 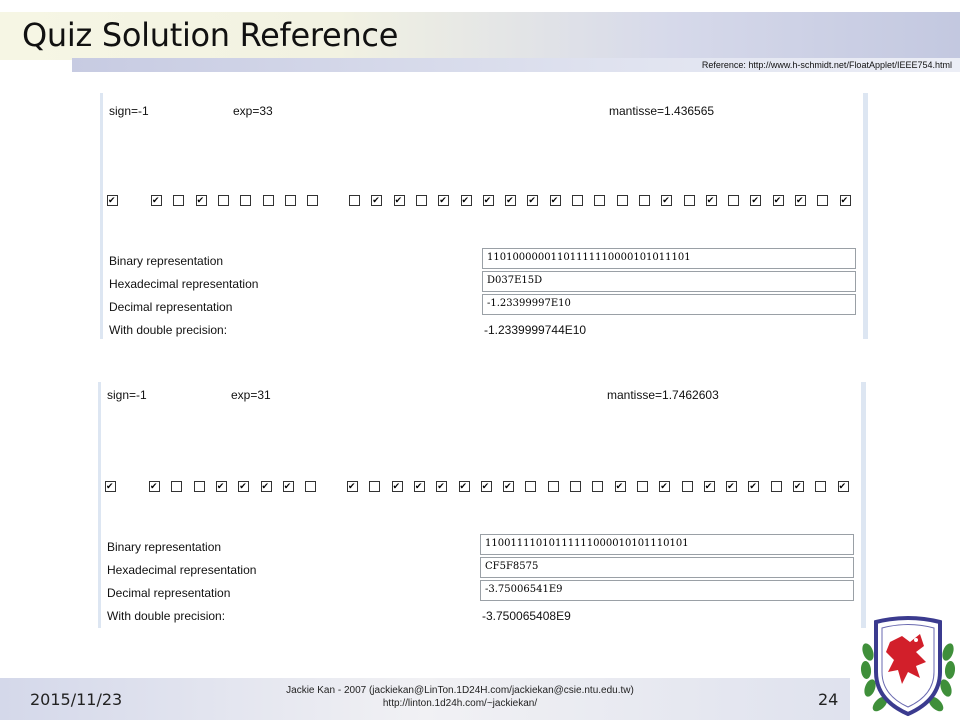 I want to click on decimal-field: -3.75006541E9, so click(x=667, y=590).